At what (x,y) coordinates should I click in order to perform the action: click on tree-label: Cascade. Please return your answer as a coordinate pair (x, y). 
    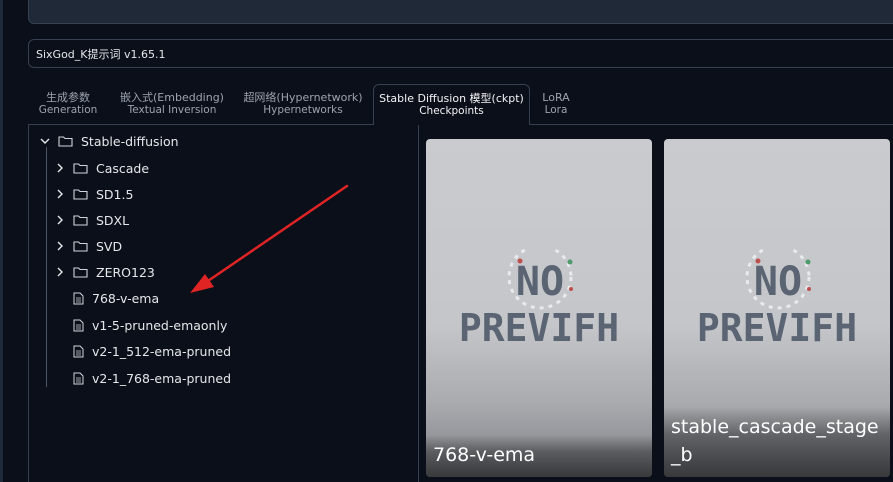
    Looking at the image, I should click on (123, 168).